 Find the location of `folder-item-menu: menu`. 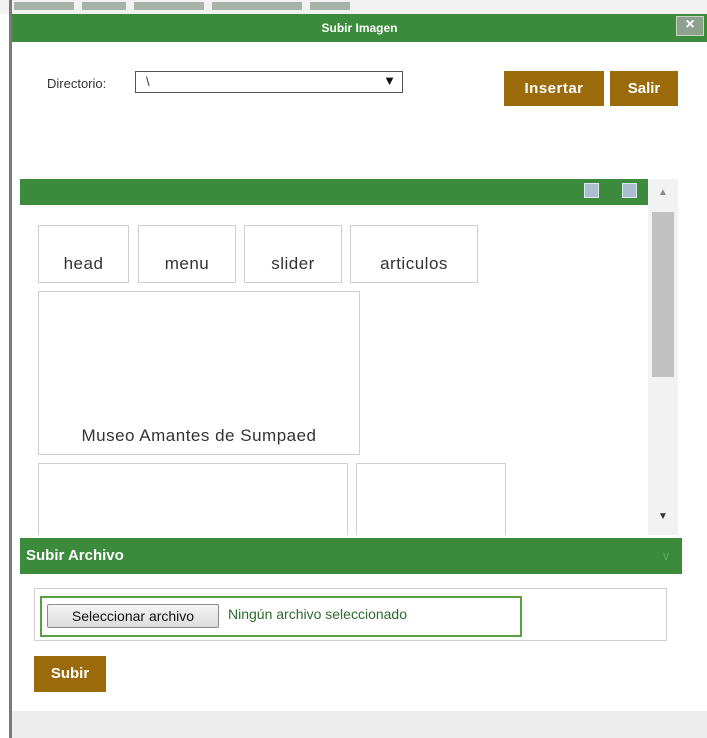

folder-item-menu: menu is located at coordinates (187, 254).